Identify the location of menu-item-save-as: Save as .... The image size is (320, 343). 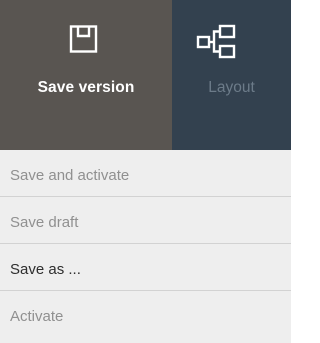
(145, 269).